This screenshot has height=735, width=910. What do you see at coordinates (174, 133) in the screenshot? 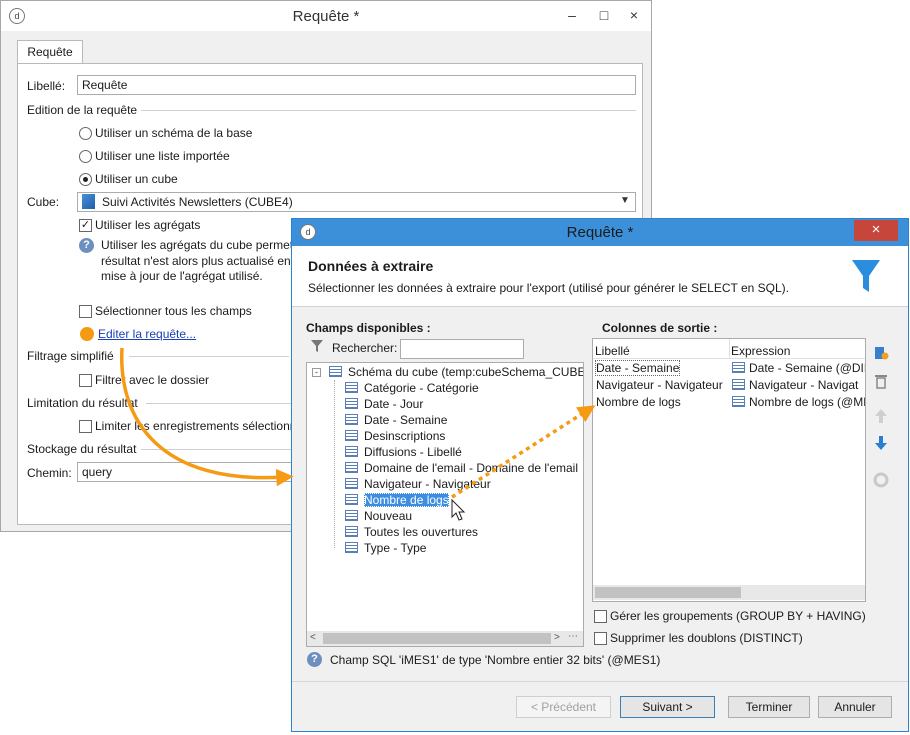
I see `radio-schema-label: Utiliser un schéma de la base` at bounding box center [174, 133].